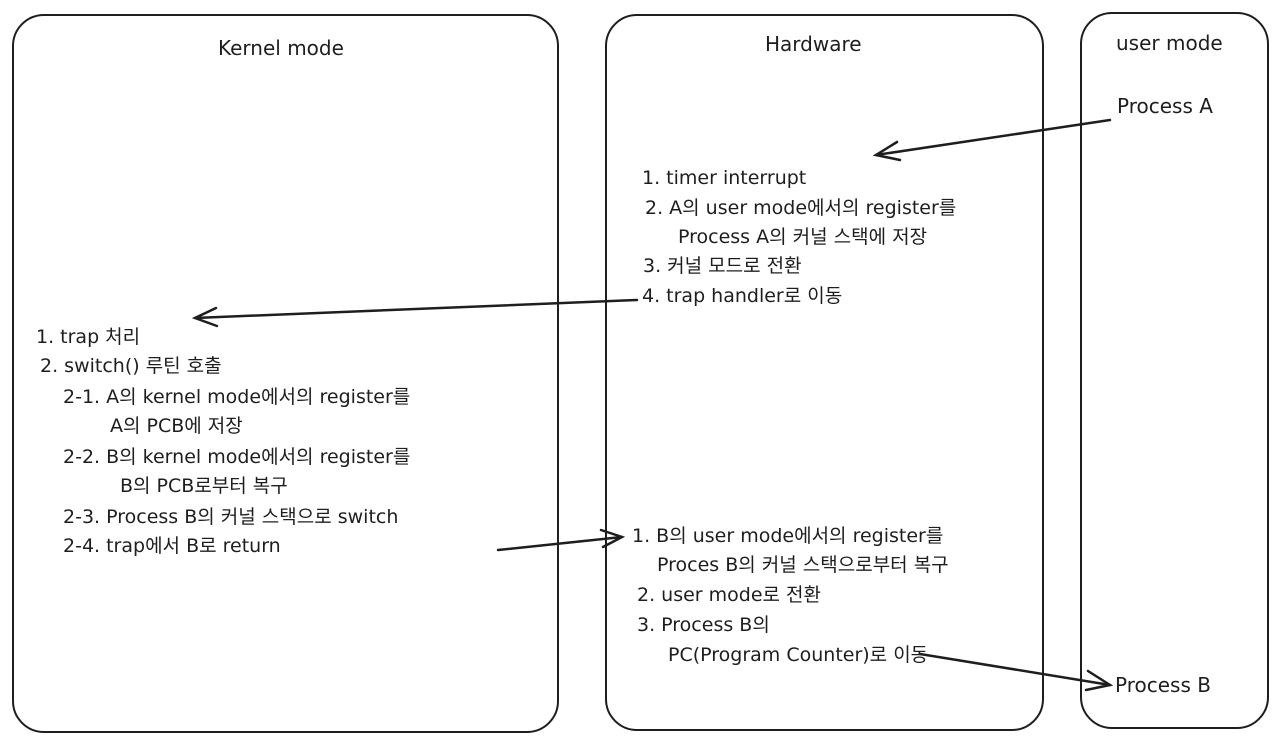 This screenshot has height=744, width=1280. Describe the element at coordinates (415, 313) in the screenshot. I see `arrow-hardware-to-kernel` at that location.